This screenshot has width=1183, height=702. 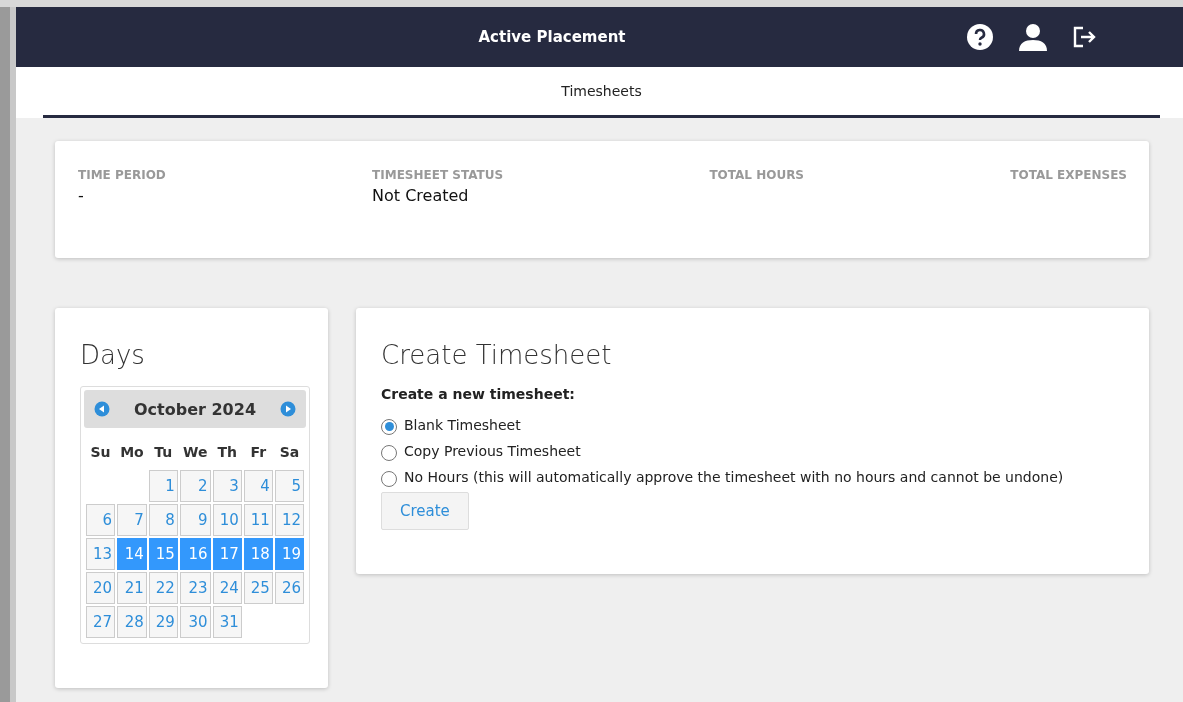 I want to click on field-label: TIMESHEET STATUS, so click(x=438, y=175).